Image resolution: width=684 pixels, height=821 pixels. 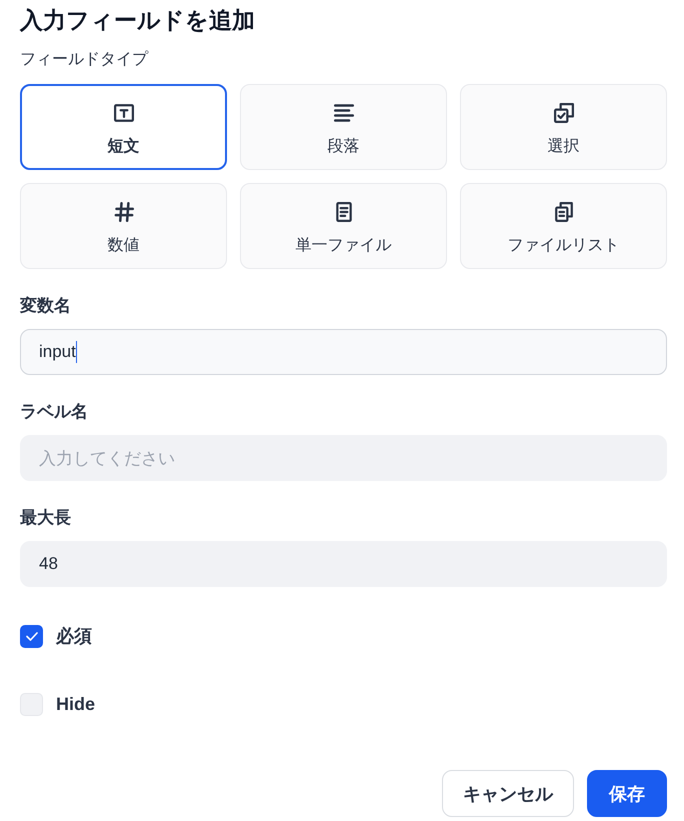 What do you see at coordinates (627, 793) in the screenshot?
I see `save-button: 保存` at bounding box center [627, 793].